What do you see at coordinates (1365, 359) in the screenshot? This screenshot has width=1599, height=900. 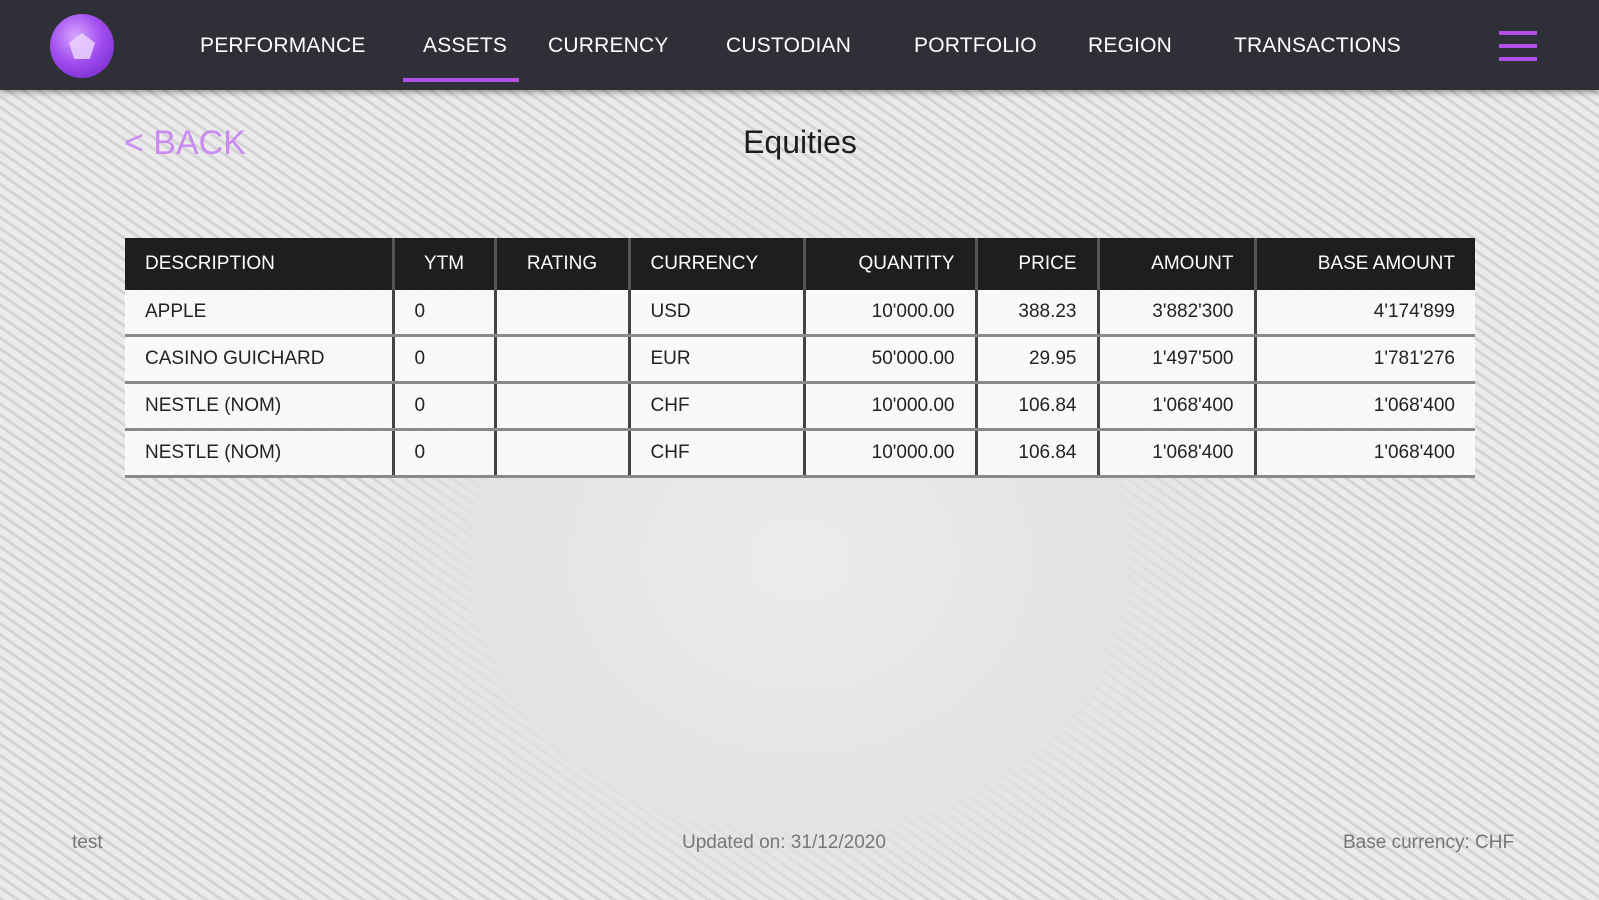 I see `cell-base-amount: 1'781'276` at bounding box center [1365, 359].